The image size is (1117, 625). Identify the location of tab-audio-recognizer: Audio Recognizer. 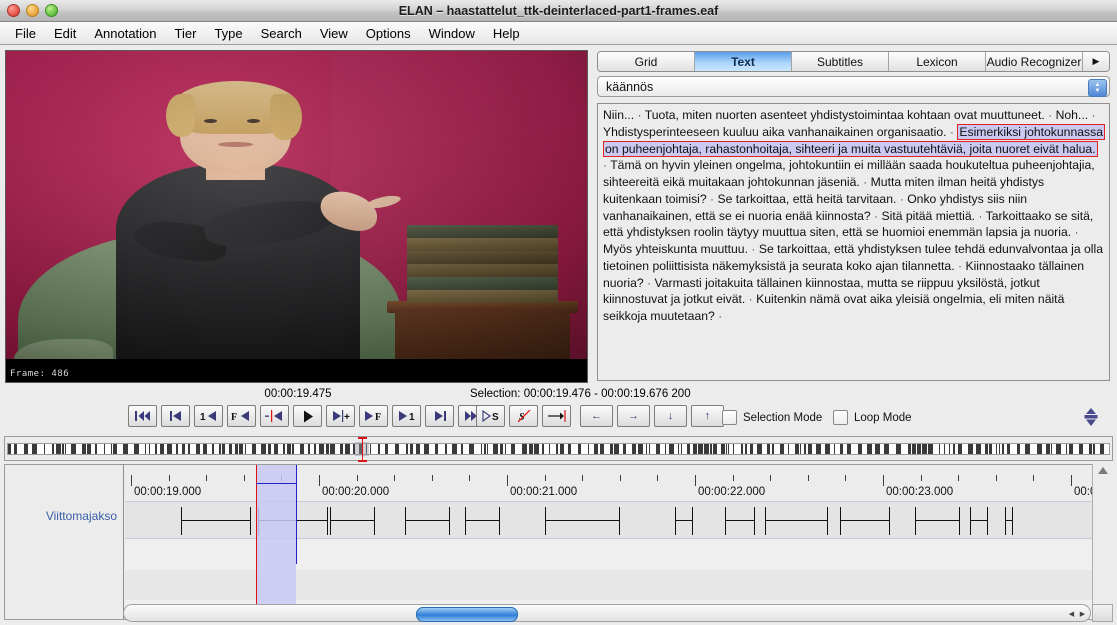
(1034, 61).